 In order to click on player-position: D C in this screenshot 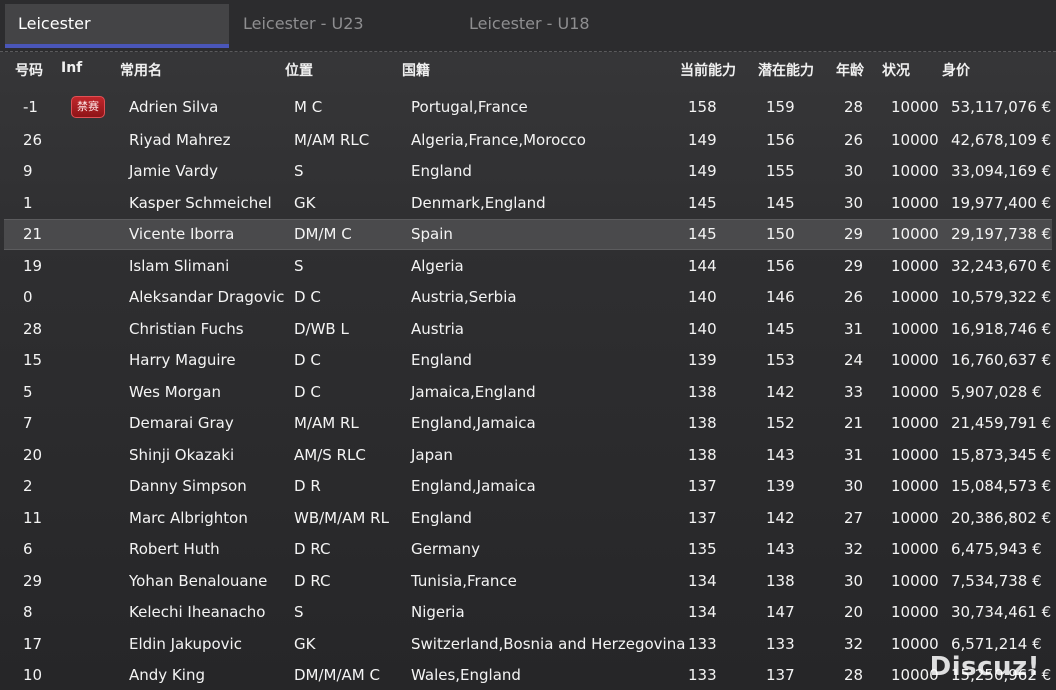, I will do `click(307, 391)`.